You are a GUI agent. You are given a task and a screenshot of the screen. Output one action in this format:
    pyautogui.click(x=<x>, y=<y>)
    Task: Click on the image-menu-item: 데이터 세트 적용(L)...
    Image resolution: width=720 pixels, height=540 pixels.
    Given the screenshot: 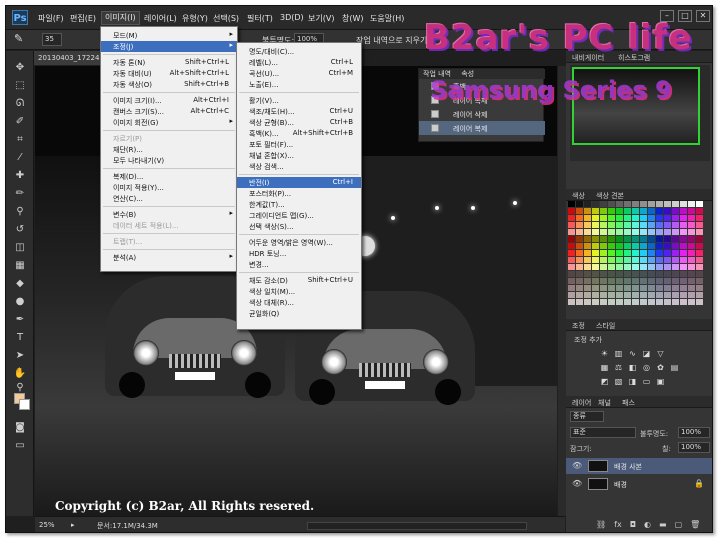 What is the action you would take?
    pyautogui.click(x=169, y=225)
    